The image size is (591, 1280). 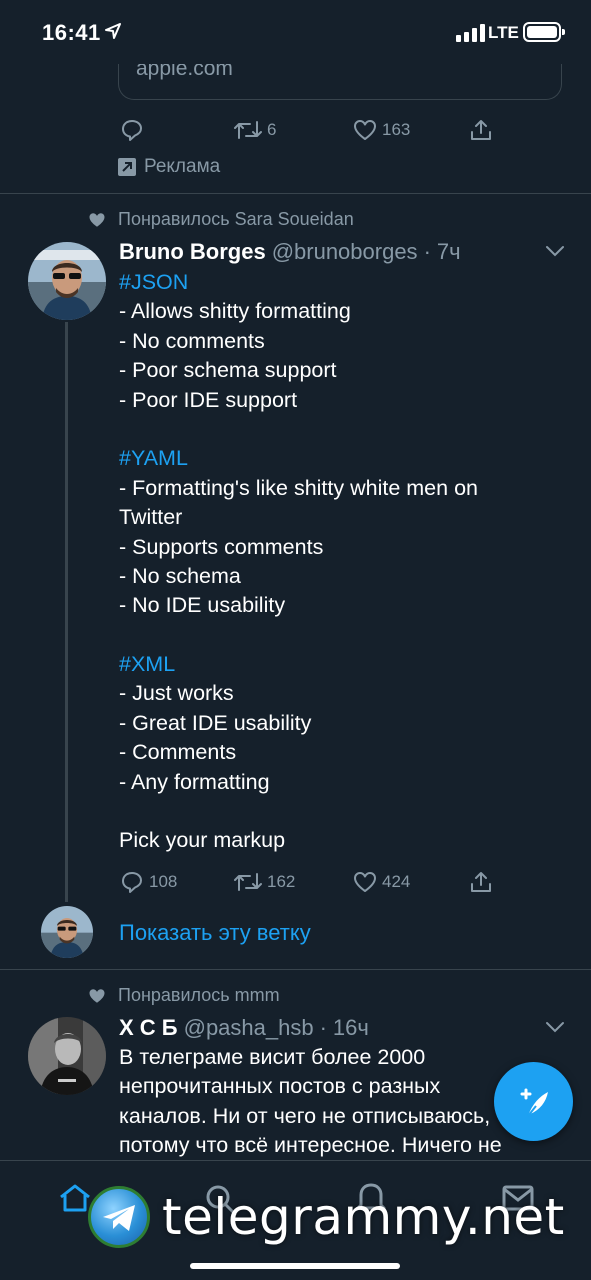 I want to click on location-arrow-icon, so click(x=113, y=33).